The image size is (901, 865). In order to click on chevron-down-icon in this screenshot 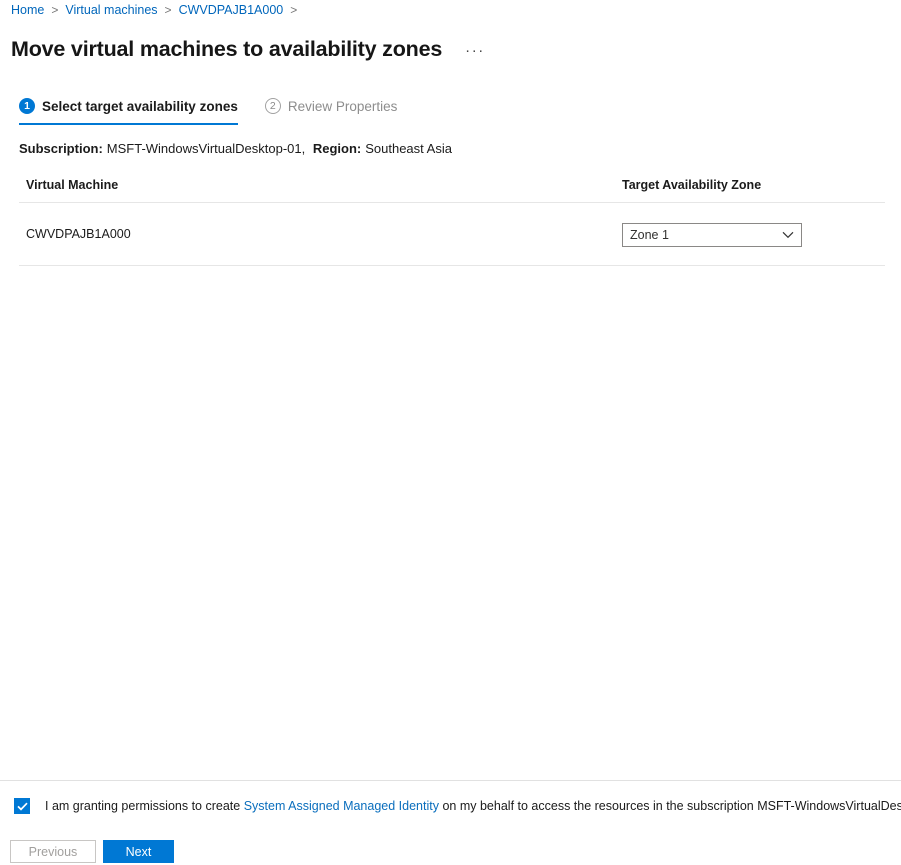, I will do `click(788, 235)`.